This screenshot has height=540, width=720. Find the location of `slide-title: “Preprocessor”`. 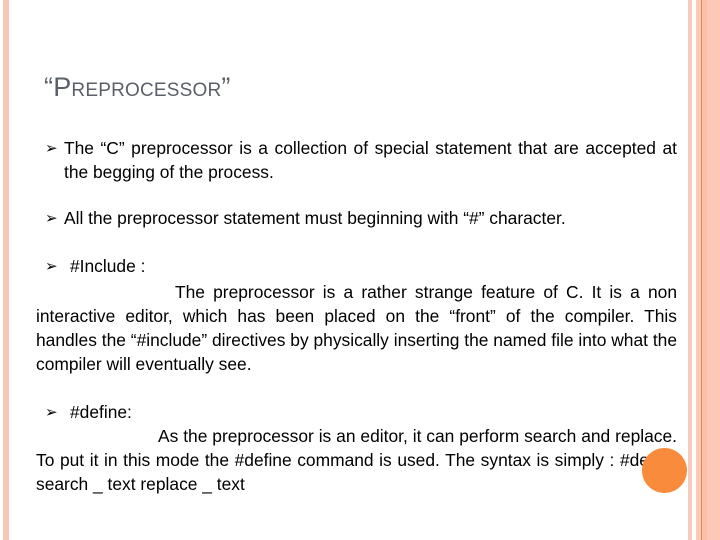

slide-title: “Preprocessor” is located at coordinates (137, 87).